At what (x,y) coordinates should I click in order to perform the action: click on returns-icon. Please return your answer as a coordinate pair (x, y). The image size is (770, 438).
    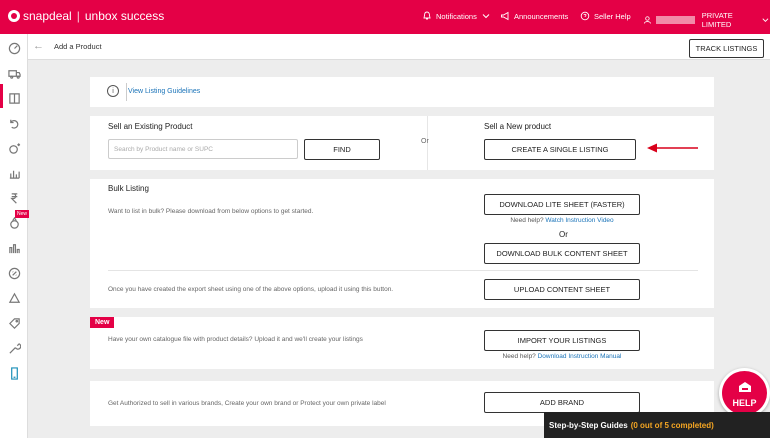
    Looking at the image, I should click on (14, 123).